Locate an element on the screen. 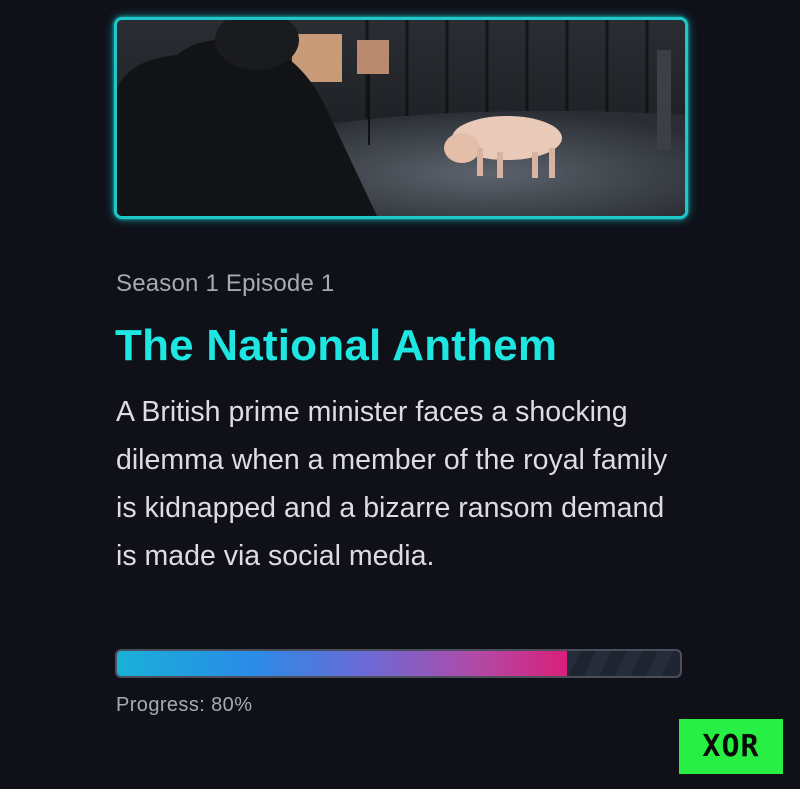 This screenshot has height=789, width=800. episode-number-label: Season 1 Episode 1 is located at coordinates (225, 283).